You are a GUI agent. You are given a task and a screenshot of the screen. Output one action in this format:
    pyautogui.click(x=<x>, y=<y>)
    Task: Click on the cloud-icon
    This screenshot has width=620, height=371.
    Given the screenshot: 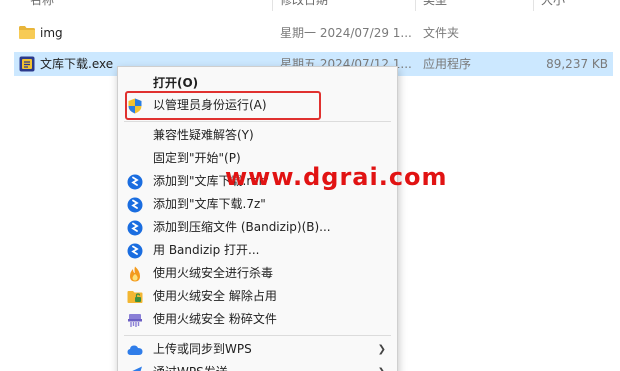 What is the action you would take?
    pyautogui.click(x=135, y=350)
    